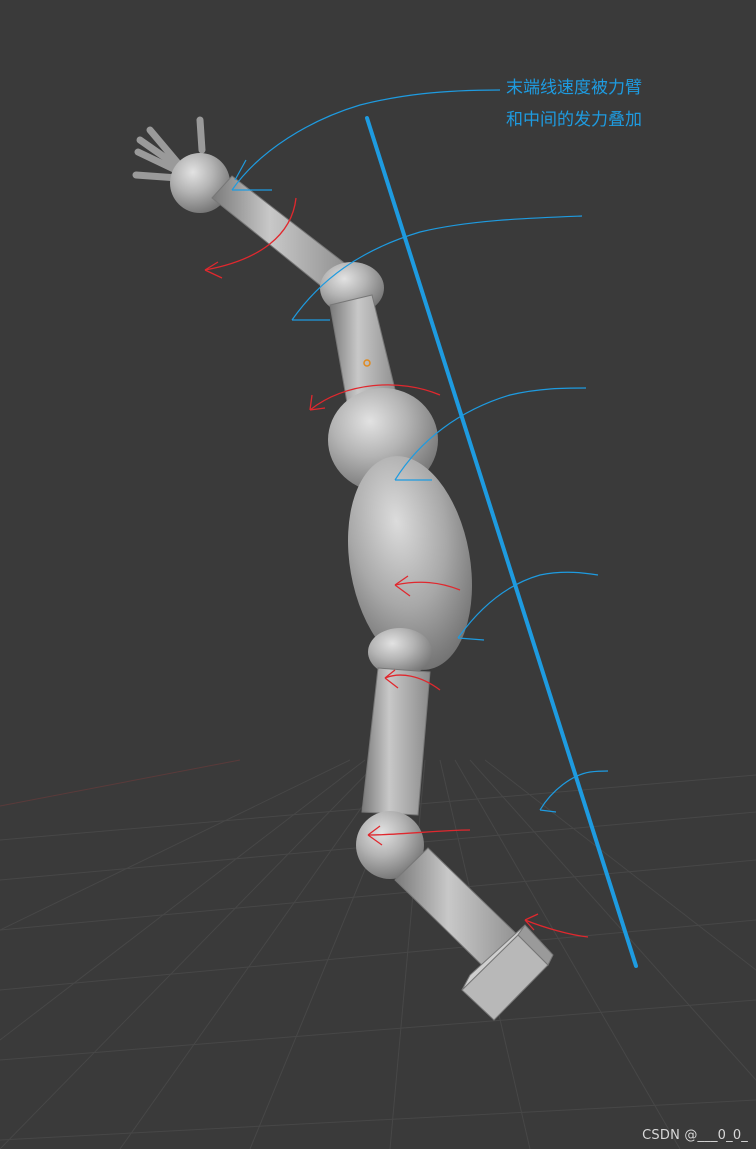  I want to click on watermark-text: CSDN @___0_0_, so click(695, 1135).